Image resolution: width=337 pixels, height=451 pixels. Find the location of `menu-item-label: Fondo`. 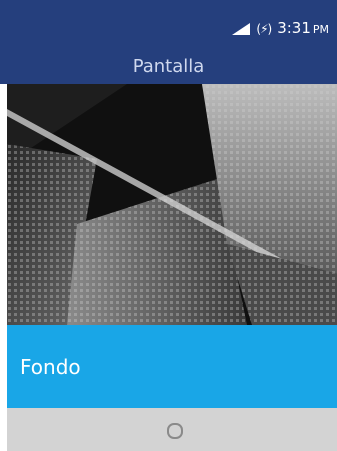

menu-item-label: Fondo is located at coordinates (50, 367).